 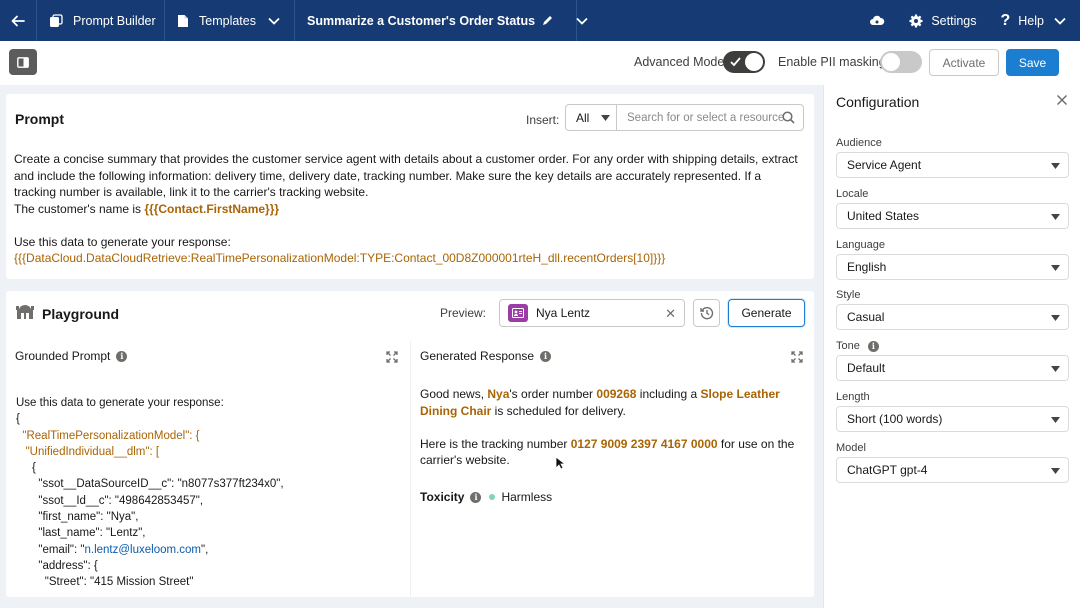 I want to click on back-button, so click(x=18, y=20).